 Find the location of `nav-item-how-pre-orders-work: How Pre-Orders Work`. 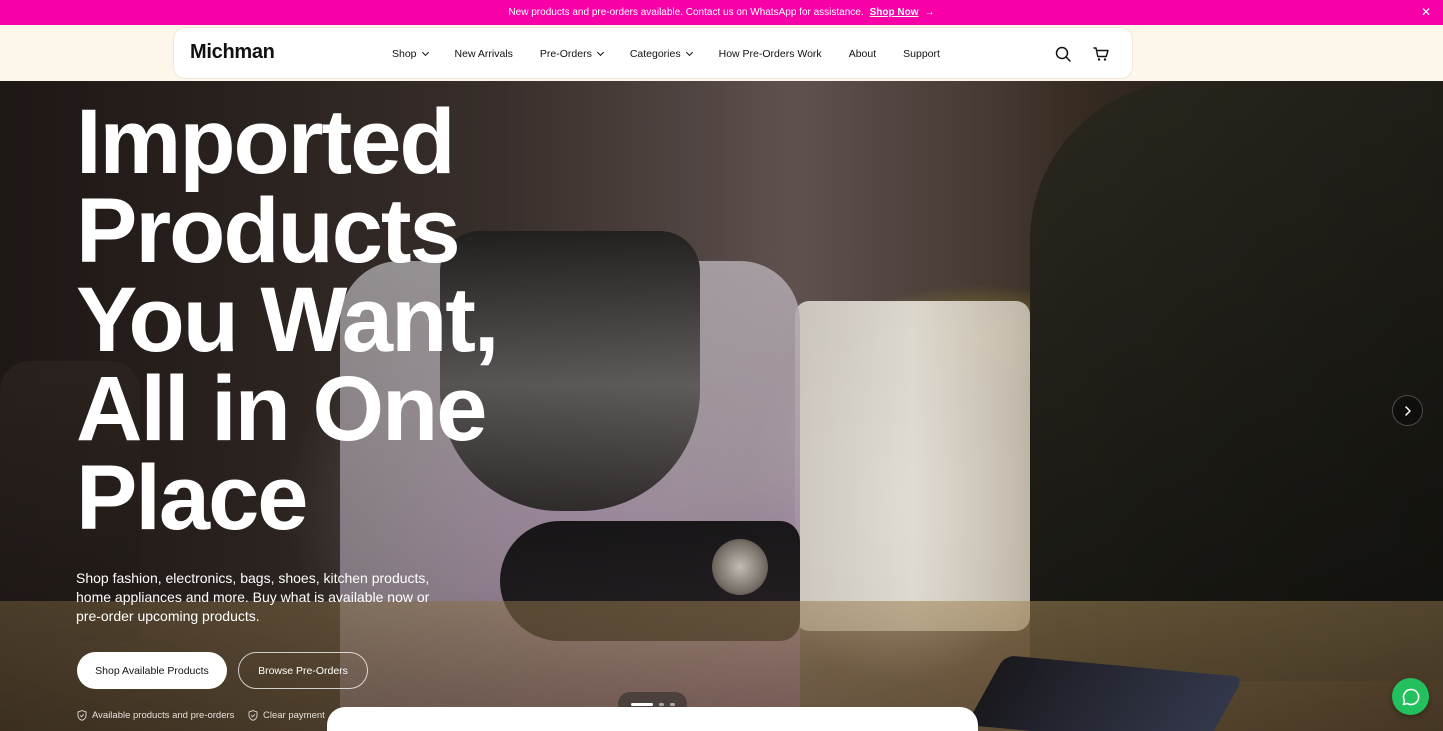

nav-item-how-pre-orders-work: How Pre-Orders Work is located at coordinates (770, 54).